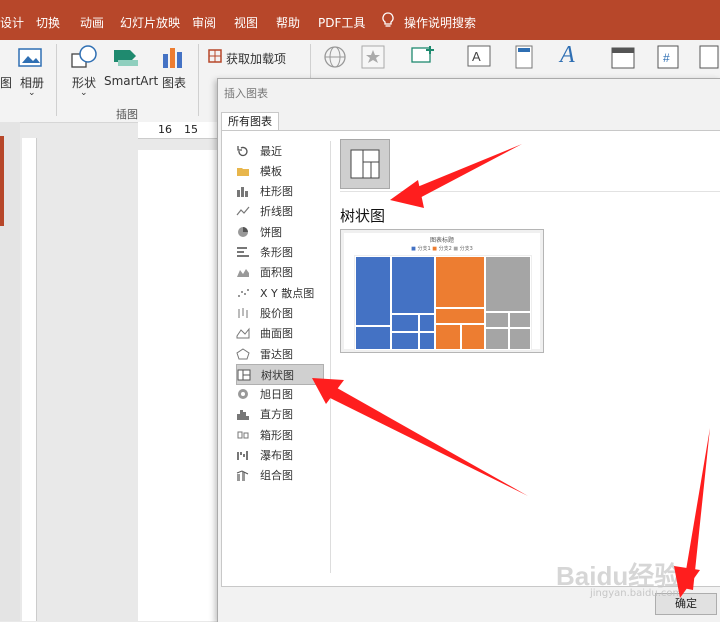 The width and height of the screenshot is (720, 622). What do you see at coordinates (456, 176) in the screenshot?
I see `arrow-to-heading` at bounding box center [456, 176].